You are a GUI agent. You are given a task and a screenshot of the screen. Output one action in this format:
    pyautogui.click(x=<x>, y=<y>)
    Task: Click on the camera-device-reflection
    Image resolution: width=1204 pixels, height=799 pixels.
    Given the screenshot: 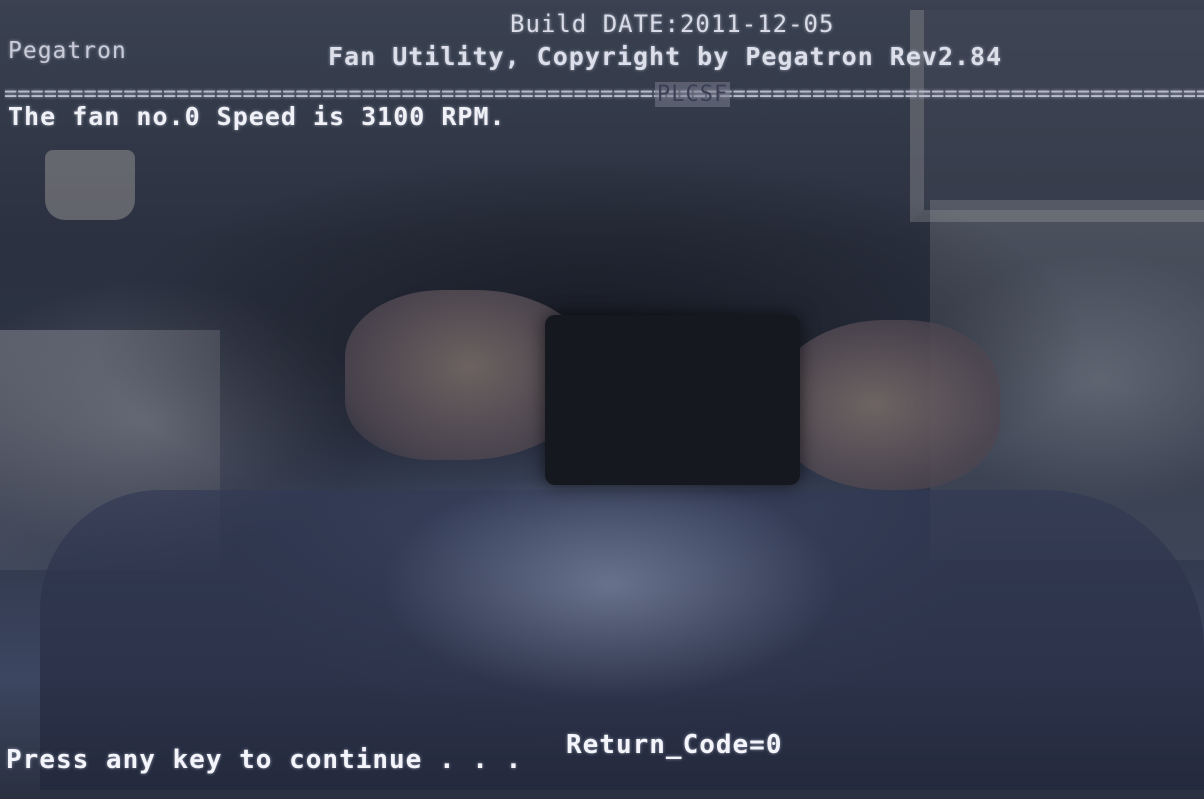 What is the action you would take?
    pyautogui.click(x=672, y=400)
    